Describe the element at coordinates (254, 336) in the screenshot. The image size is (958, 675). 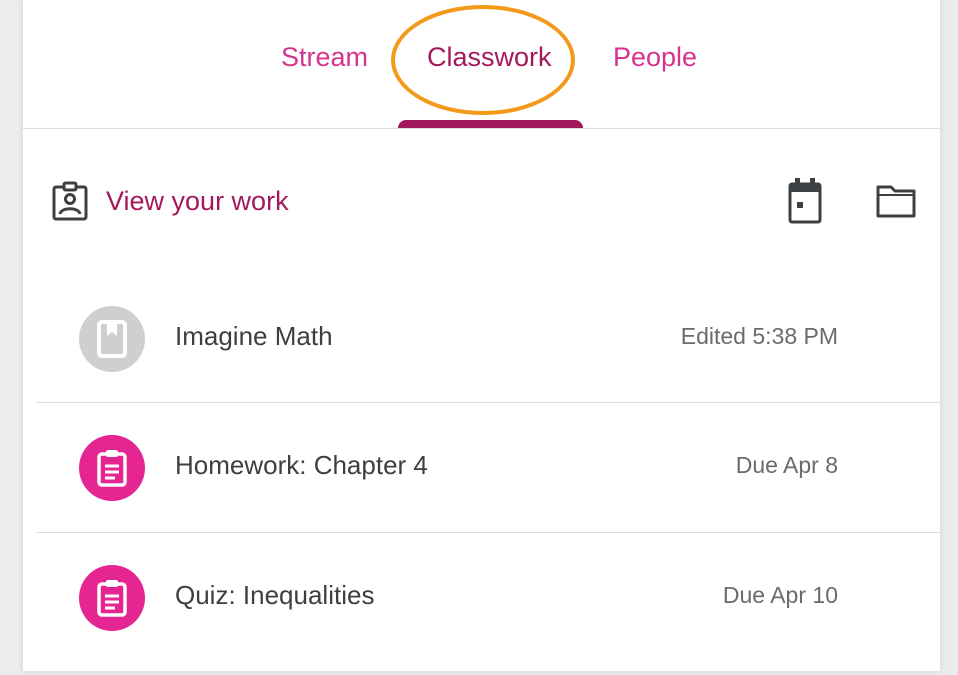
I see `item-title: Imagine Math` at that location.